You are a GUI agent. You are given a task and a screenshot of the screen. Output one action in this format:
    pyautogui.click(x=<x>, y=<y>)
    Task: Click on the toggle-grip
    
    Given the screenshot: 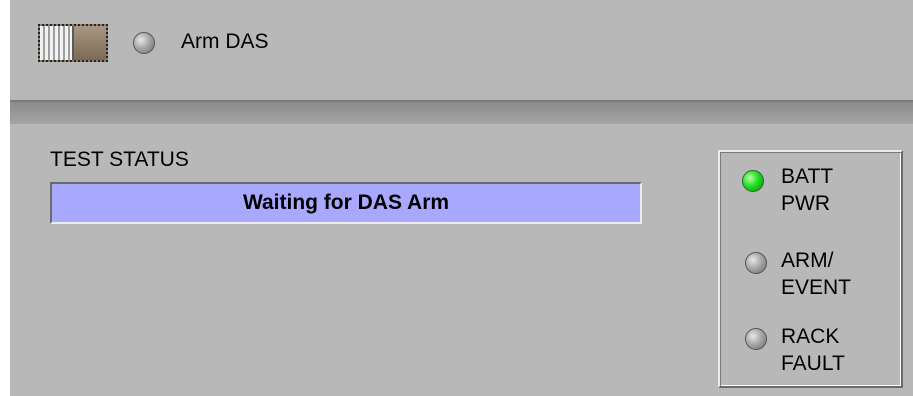 What is the action you would take?
    pyautogui.click(x=57, y=43)
    